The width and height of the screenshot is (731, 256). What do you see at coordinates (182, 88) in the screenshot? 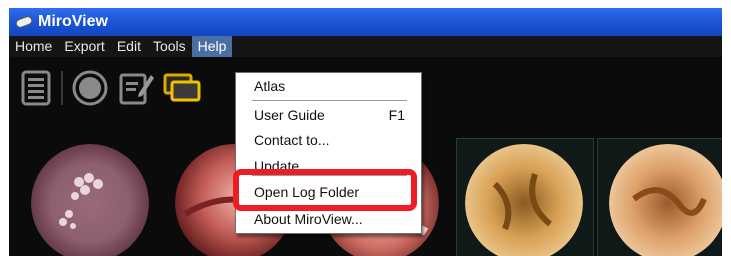
I see `monitors-icon` at bounding box center [182, 88].